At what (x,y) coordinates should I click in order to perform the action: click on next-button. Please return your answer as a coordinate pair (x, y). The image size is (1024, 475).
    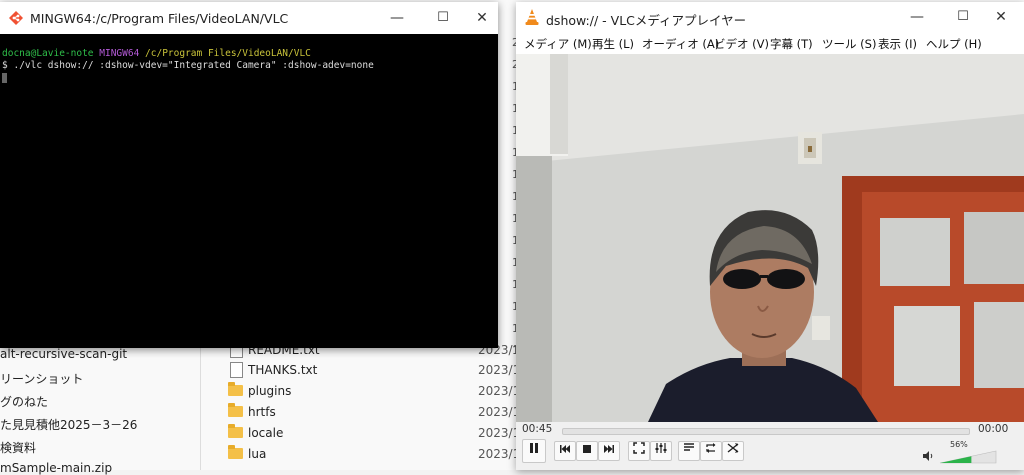
    Looking at the image, I should click on (609, 451).